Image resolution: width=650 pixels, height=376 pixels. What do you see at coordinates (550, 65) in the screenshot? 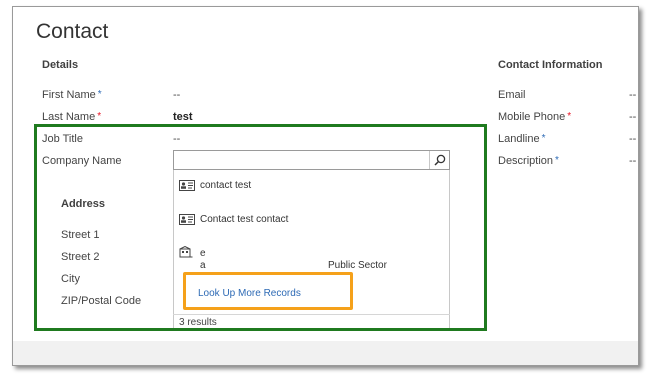
I see `contact-info-heading: Contact Information` at bounding box center [550, 65].